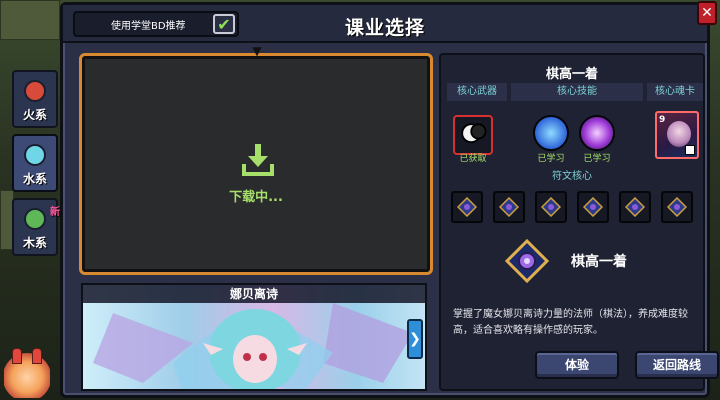 The image size is (720, 400). I want to click on tab-fire: 火系, so click(35, 99).